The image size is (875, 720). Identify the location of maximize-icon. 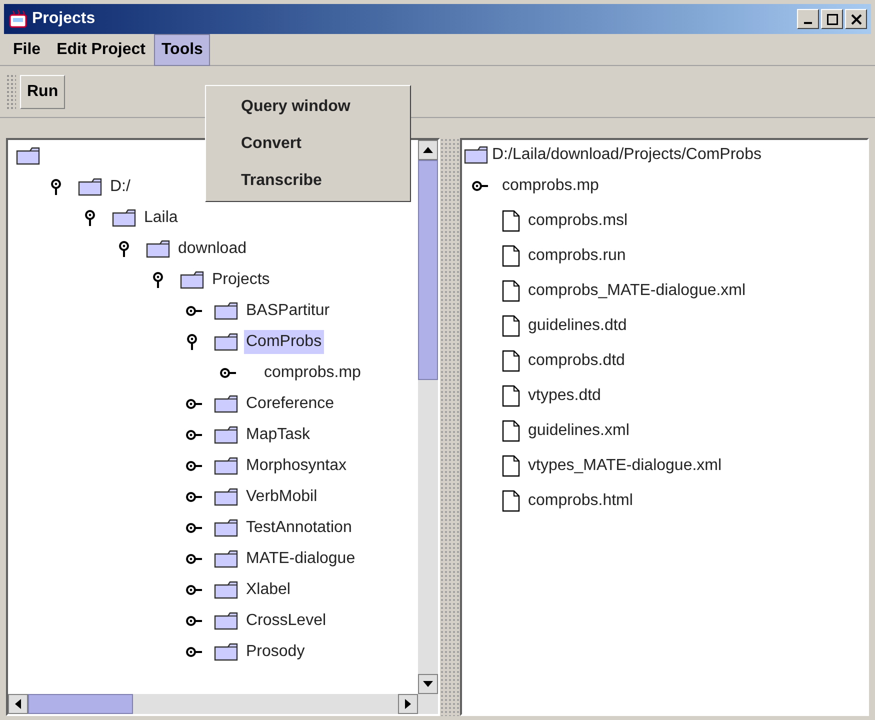
(832, 19).